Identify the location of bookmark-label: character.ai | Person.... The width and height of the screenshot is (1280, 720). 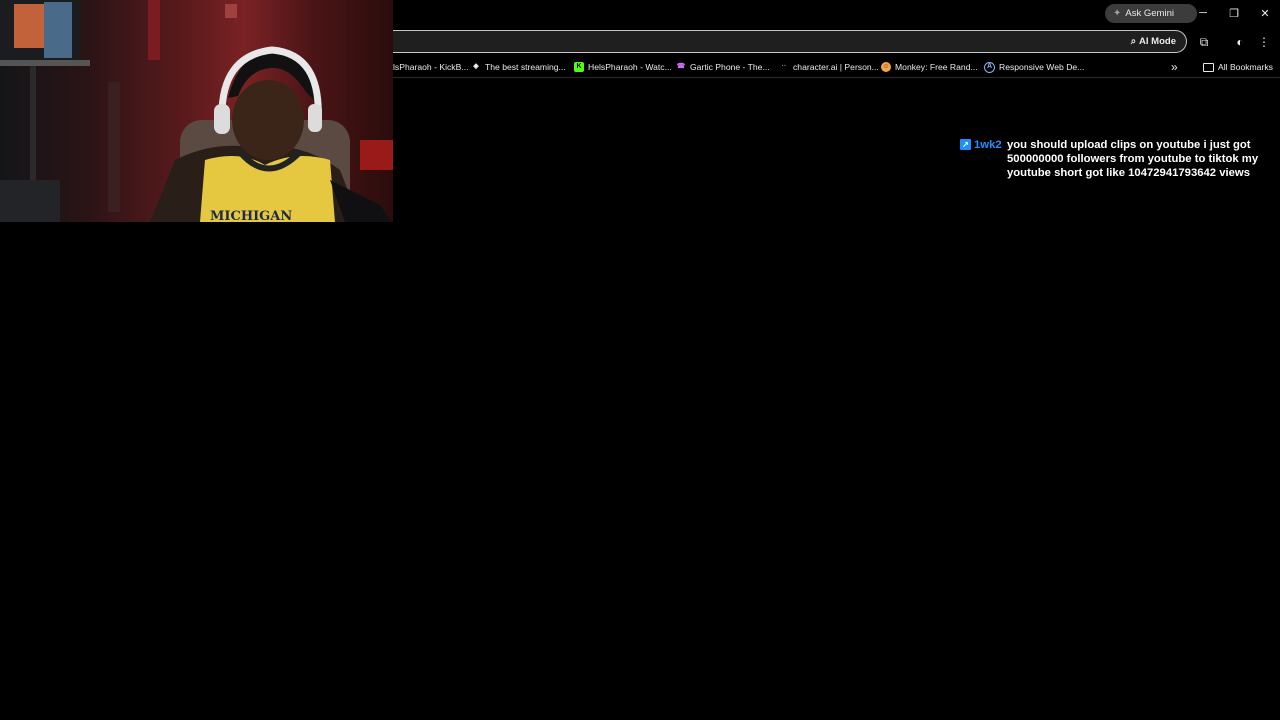
(836, 67).